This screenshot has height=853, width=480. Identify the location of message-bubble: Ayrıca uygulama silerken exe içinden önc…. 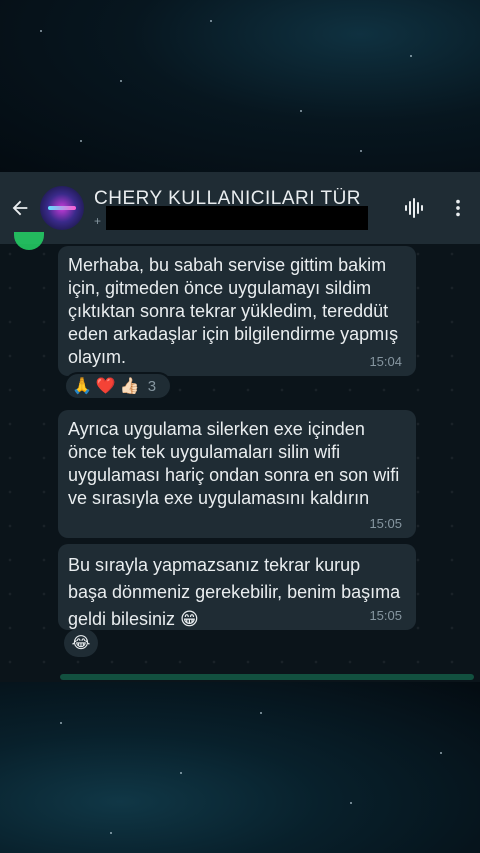
(237, 474).